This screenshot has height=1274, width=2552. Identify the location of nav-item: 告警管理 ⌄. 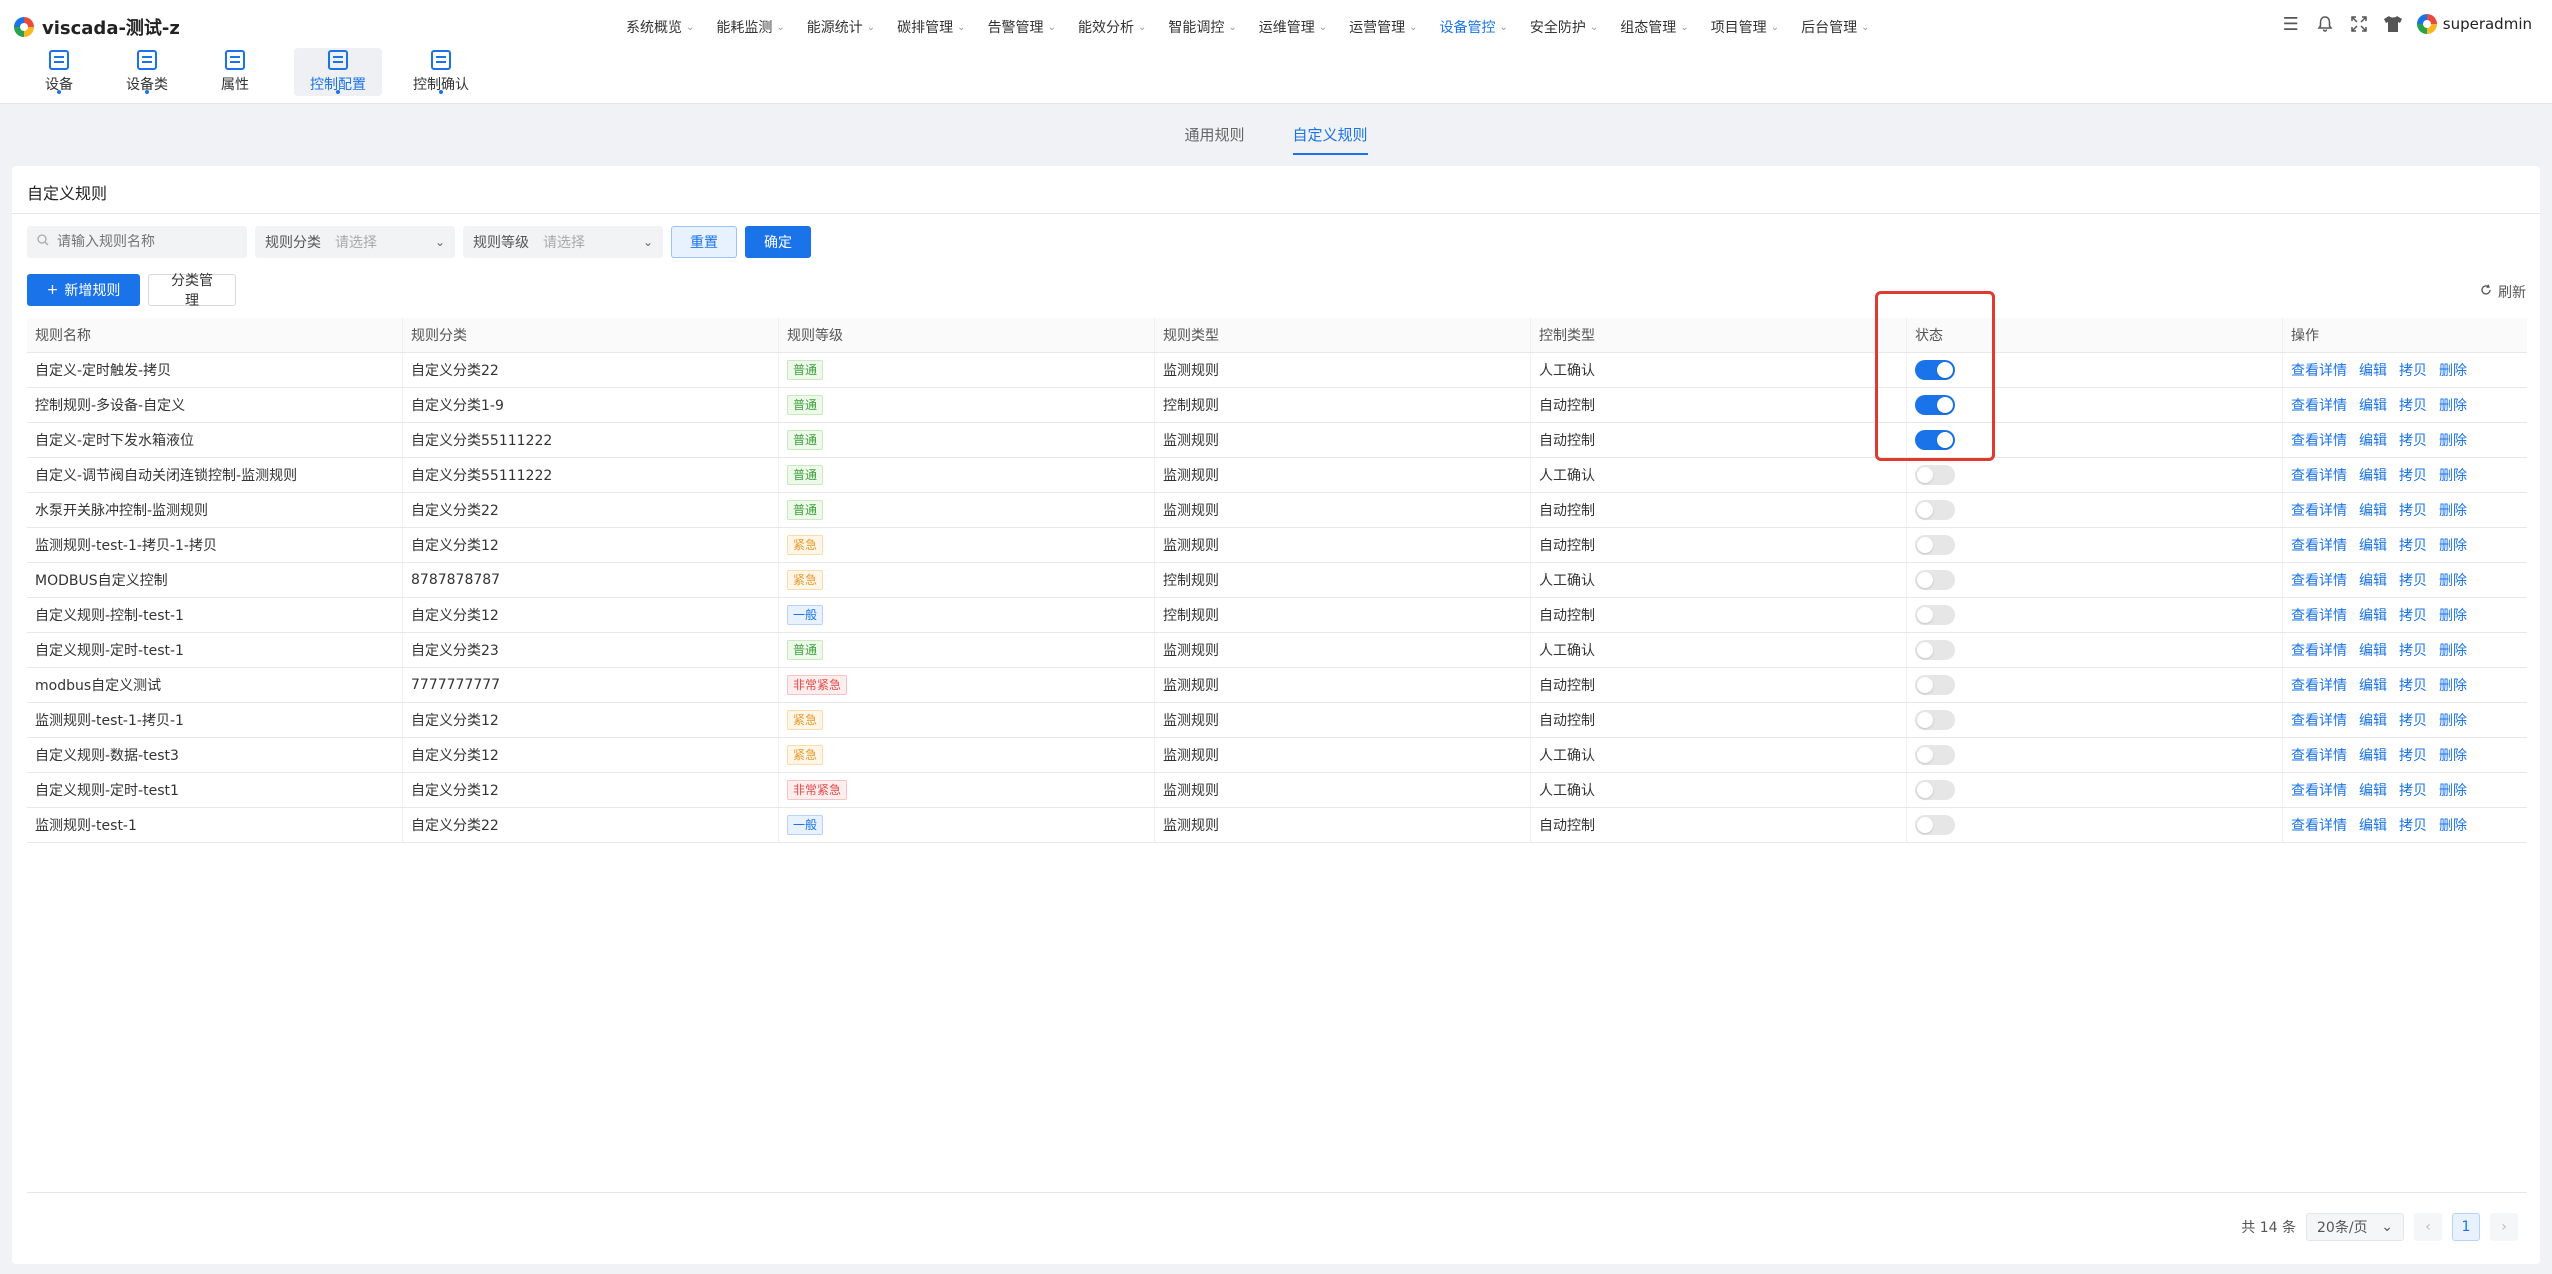
(1028, 27).